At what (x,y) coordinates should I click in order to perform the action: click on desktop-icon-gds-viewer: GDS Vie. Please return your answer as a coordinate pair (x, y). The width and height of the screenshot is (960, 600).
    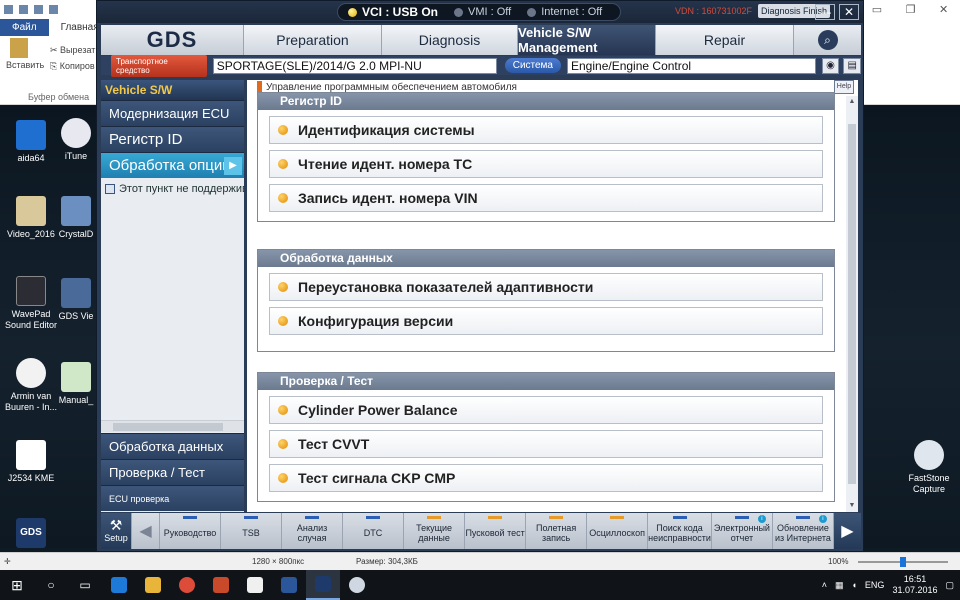
    Looking at the image, I should click on (76, 300).